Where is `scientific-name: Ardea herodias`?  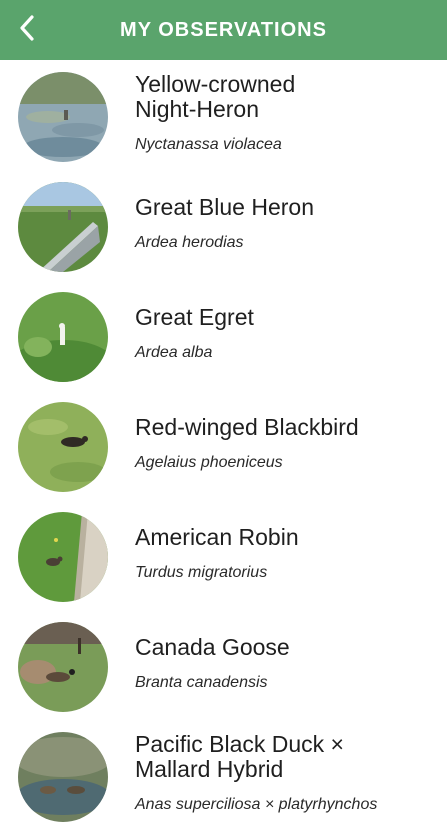 scientific-name: Ardea herodias is located at coordinates (189, 242).